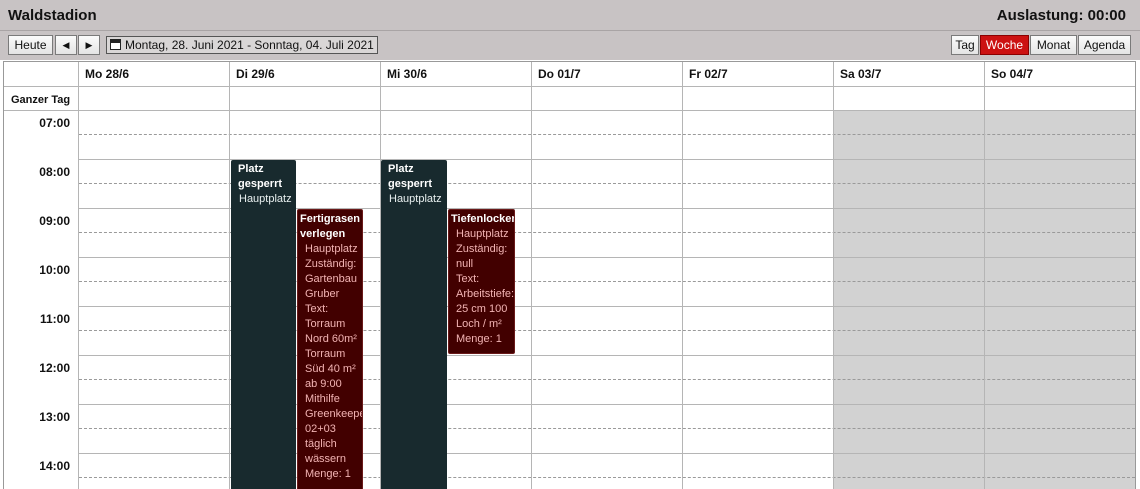 The height and width of the screenshot is (489, 1140). I want to click on view-agenda-button: Agenda, so click(1104, 45).